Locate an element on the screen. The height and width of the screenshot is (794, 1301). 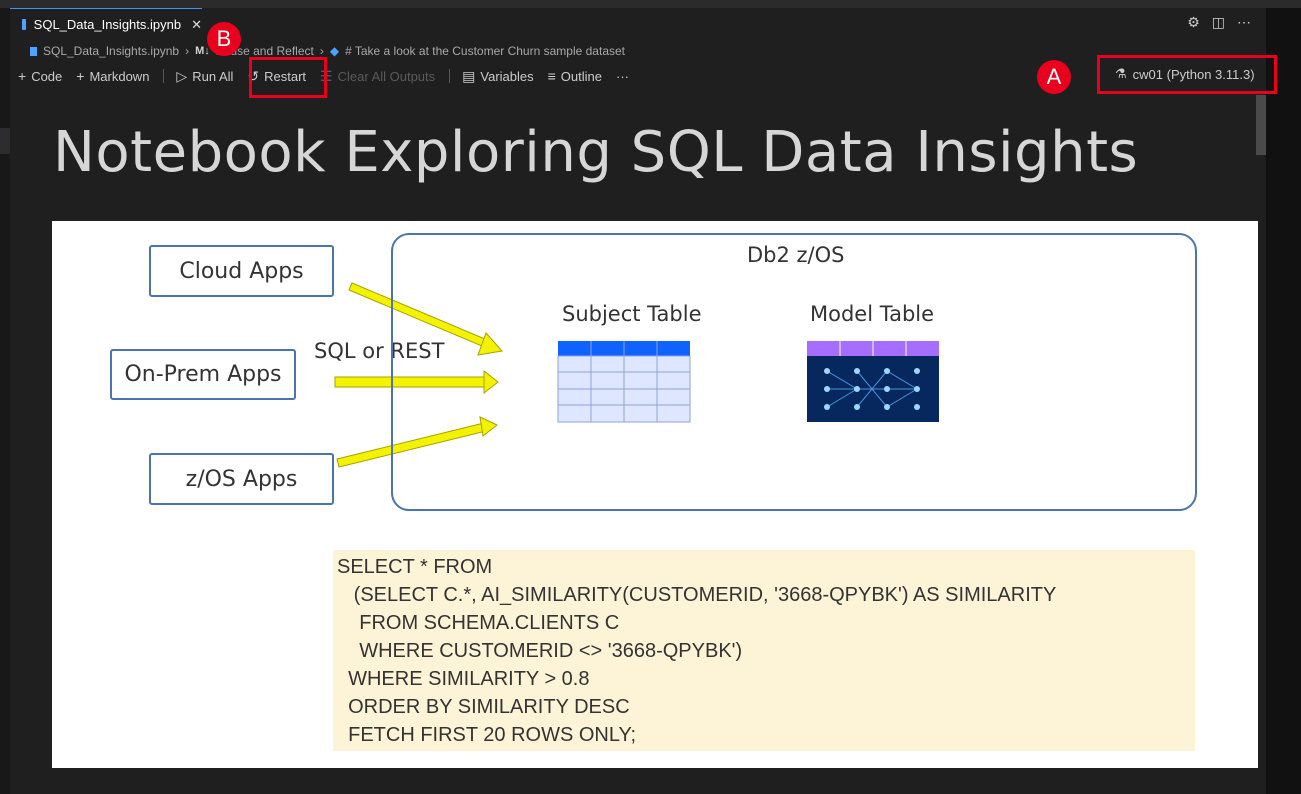
more-icon: ··· is located at coordinates (622, 76).